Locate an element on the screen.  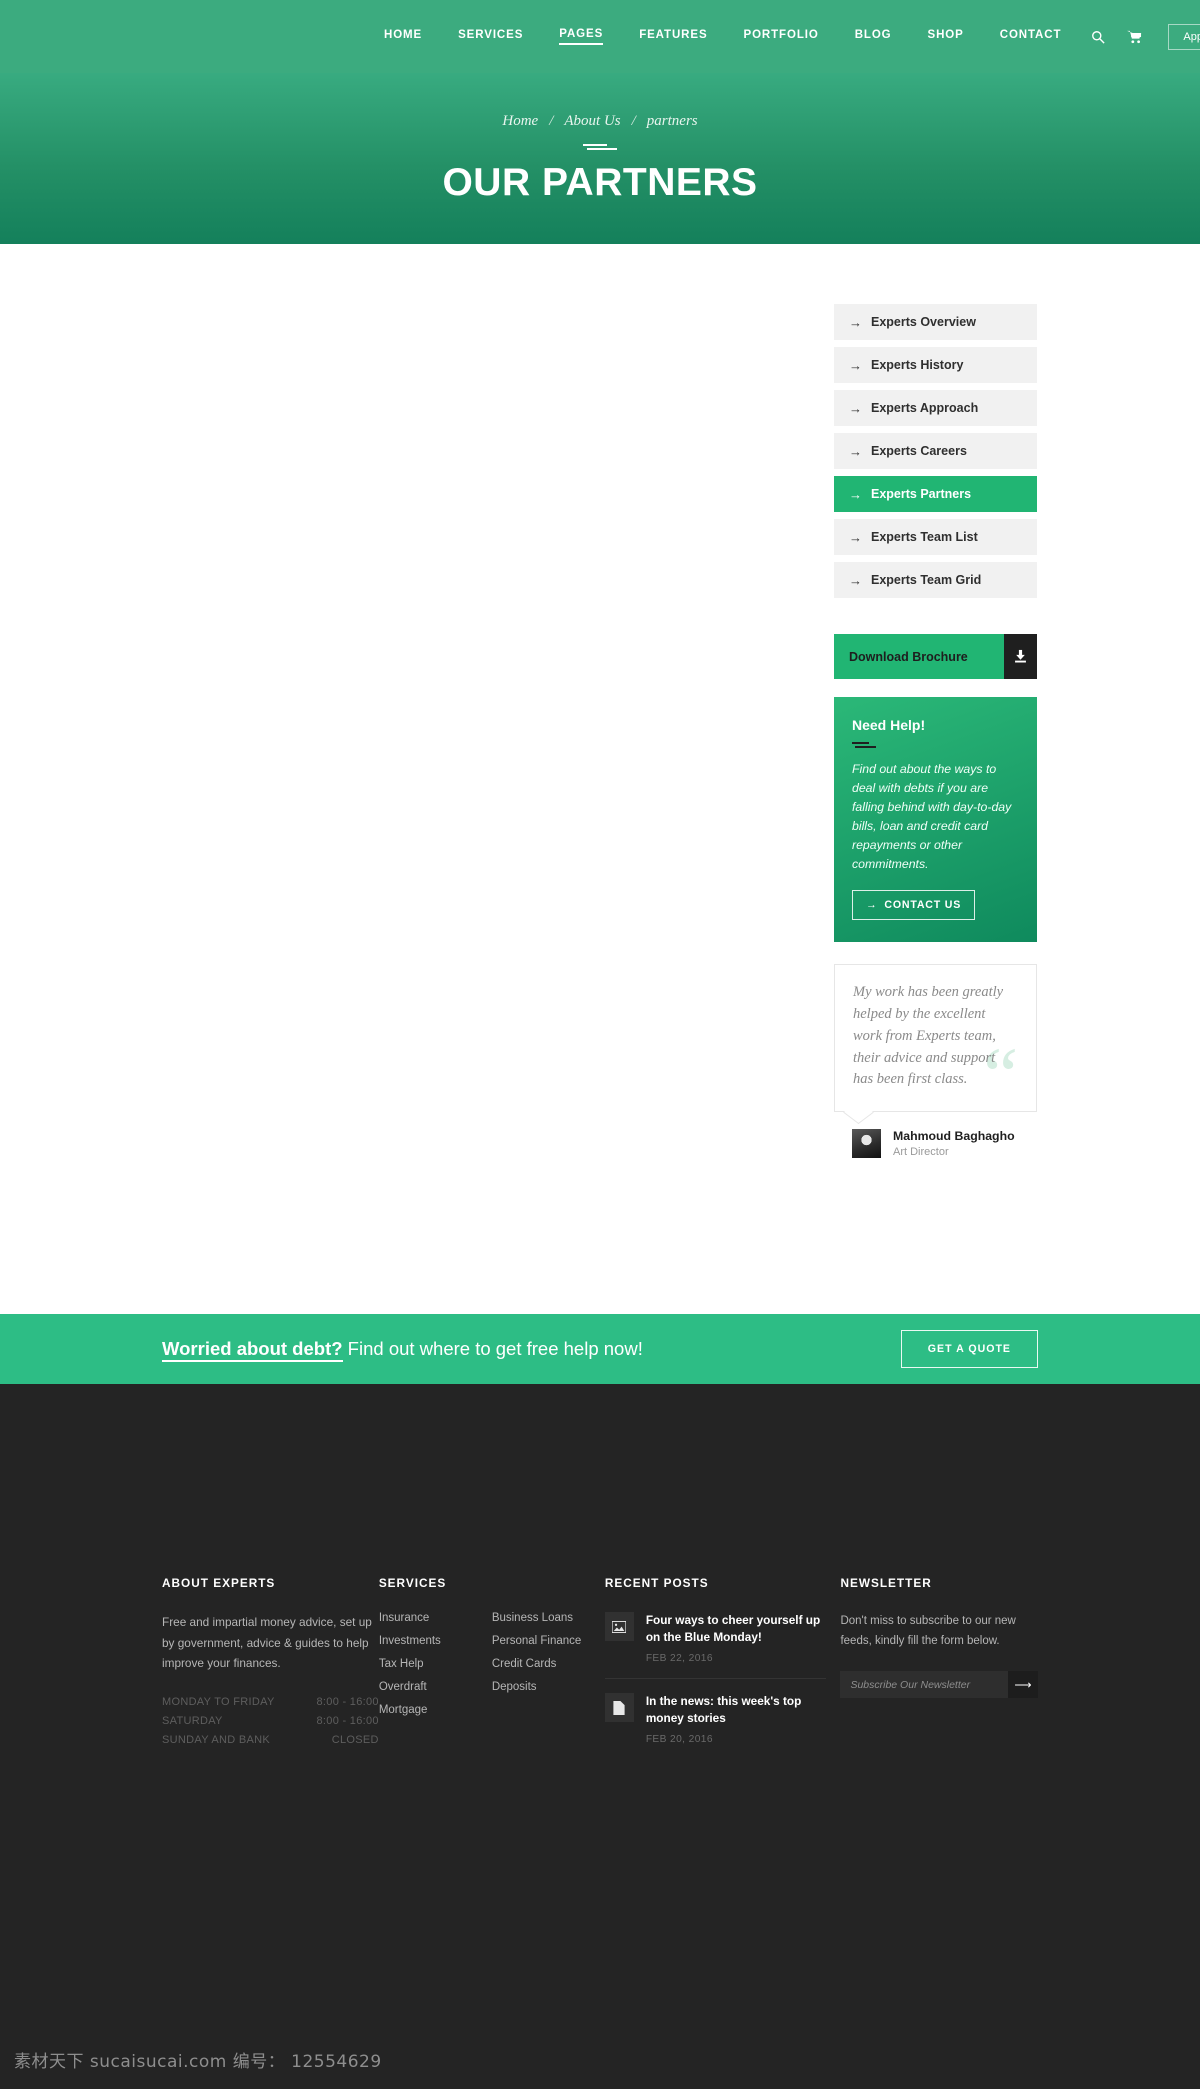
sidebar-item-experts-overview: → Experts Overview is located at coordinates (935, 322).